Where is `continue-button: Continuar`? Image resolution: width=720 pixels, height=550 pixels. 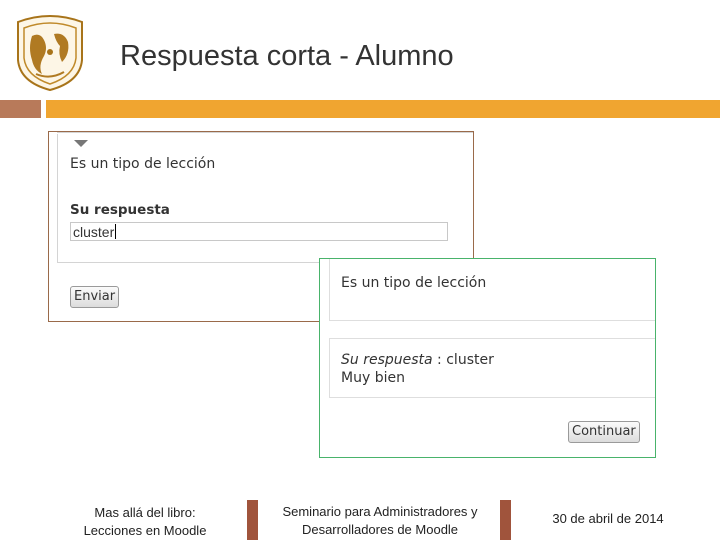 continue-button: Continuar is located at coordinates (604, 432).